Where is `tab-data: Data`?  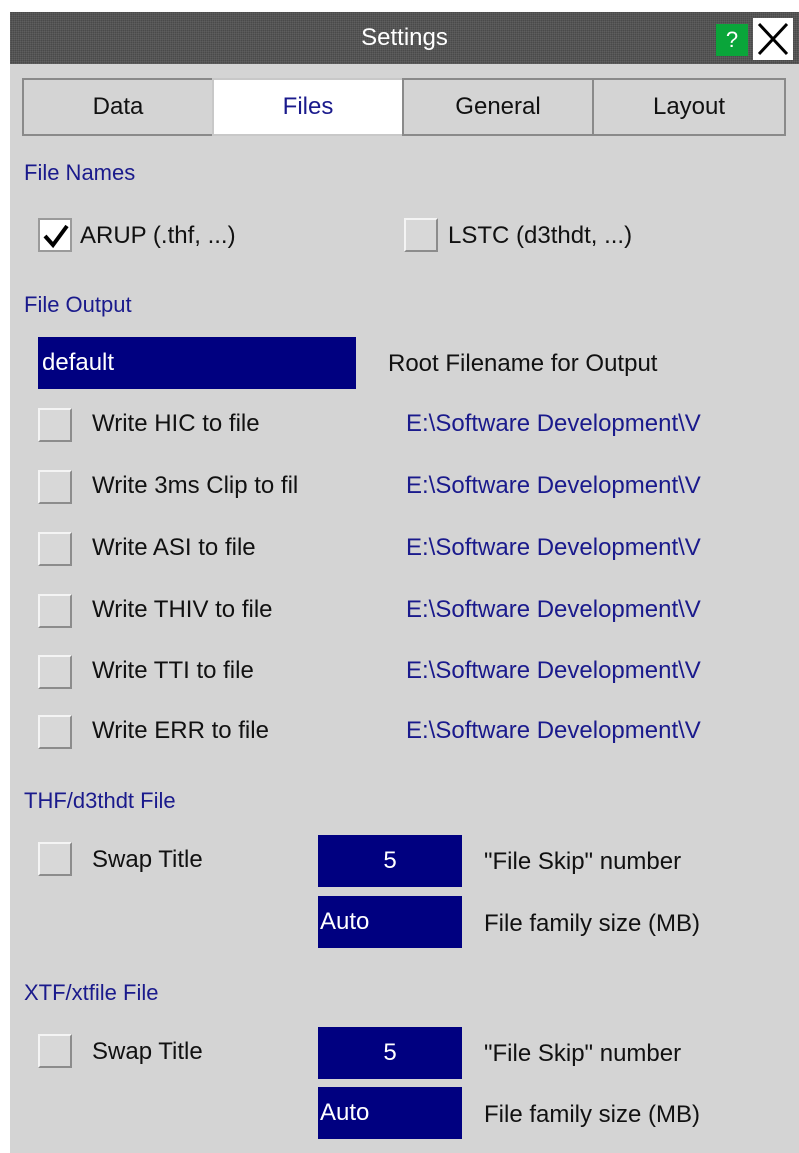 tab-data: Data is located at coordinates (118, 107).